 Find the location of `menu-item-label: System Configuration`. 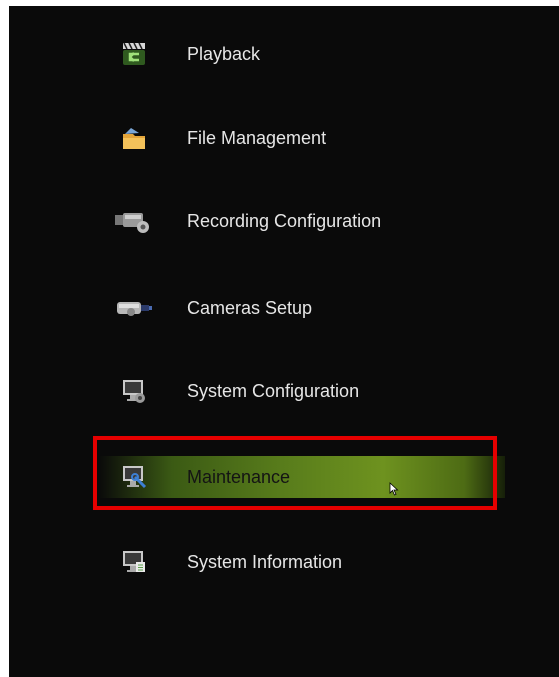

menu-item-label: System Configuration is located at coordinates (273, 391).